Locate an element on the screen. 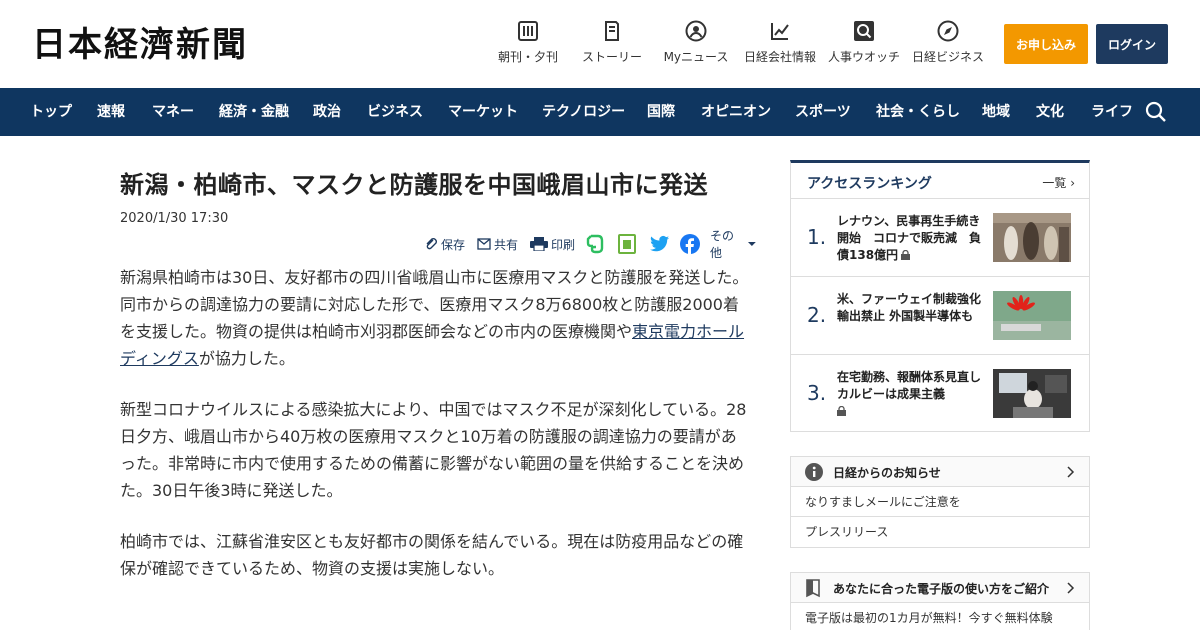 This screenshot has height=630, width=1200. people-search-icon is located at coordinates (864, 31).